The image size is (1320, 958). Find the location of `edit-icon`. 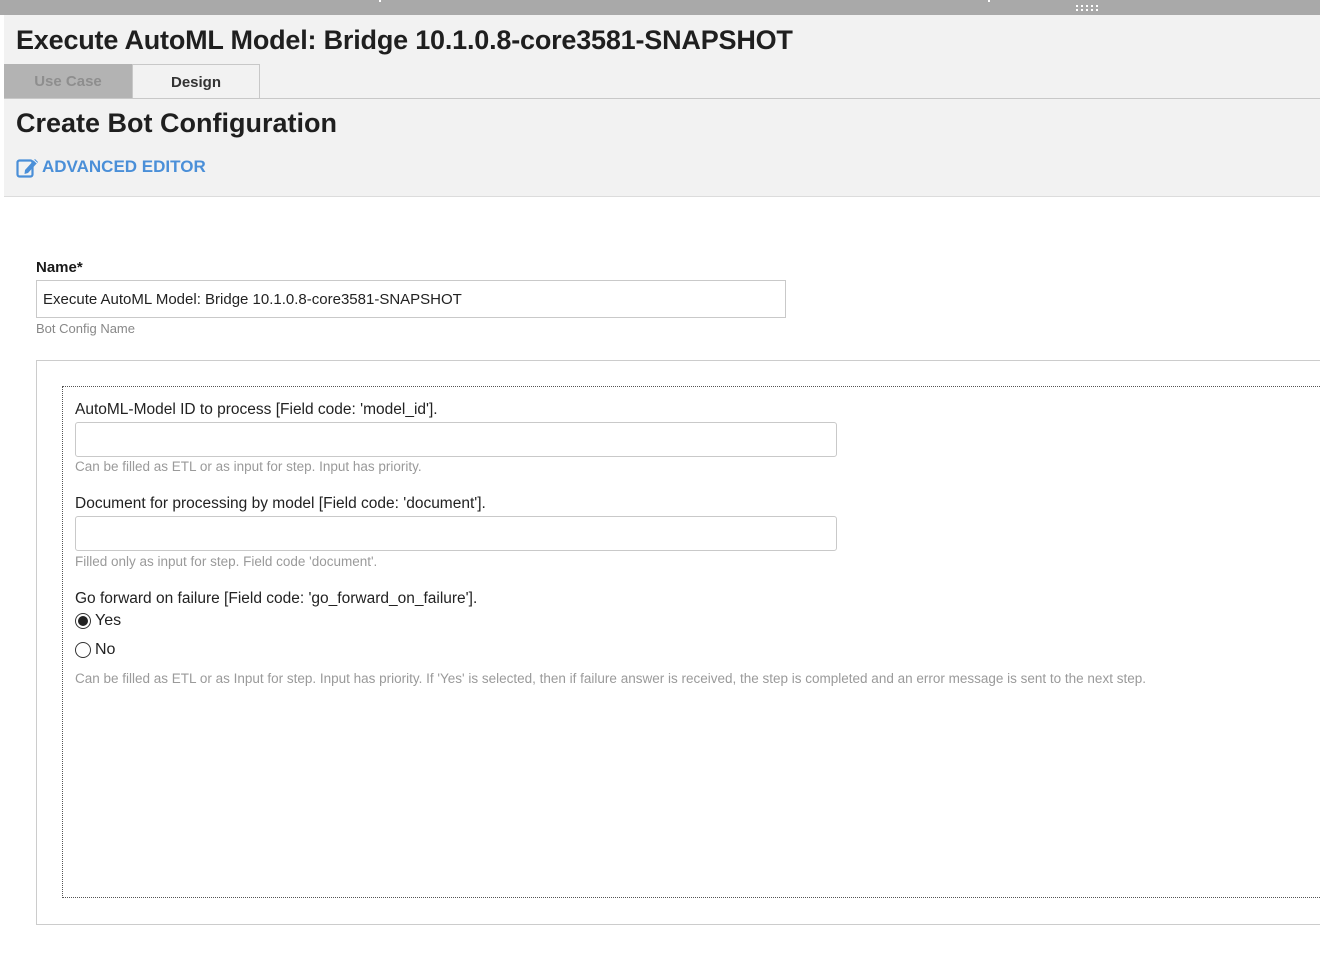

edit-icon is located at coordinates (27, 168).